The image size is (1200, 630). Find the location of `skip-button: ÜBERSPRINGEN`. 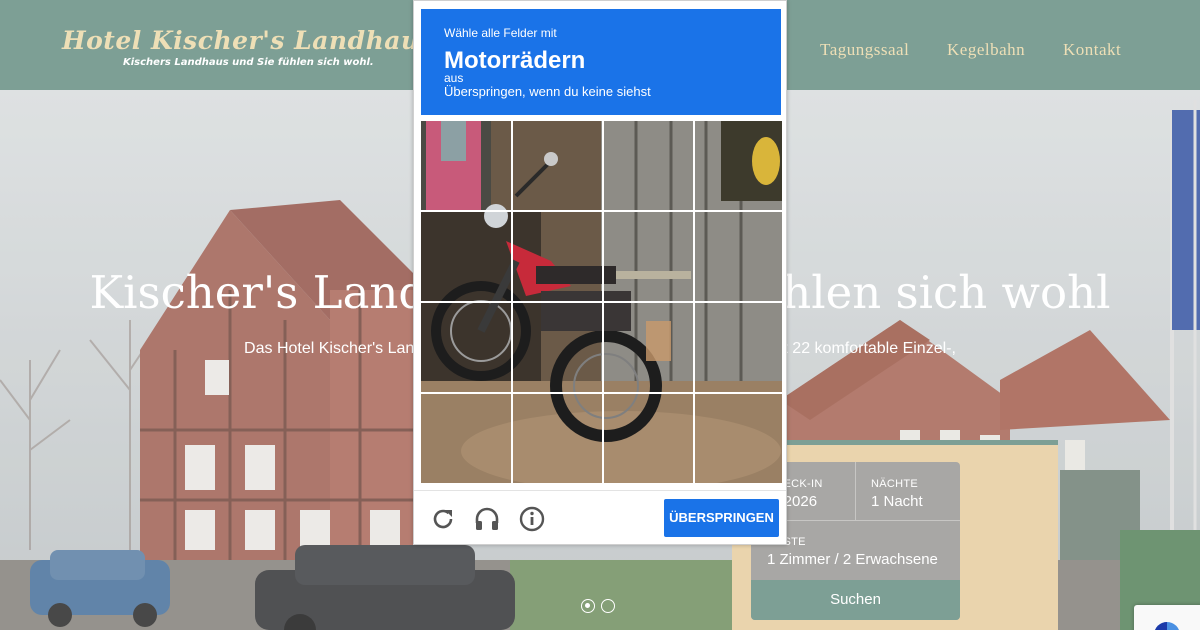

skip-button: ÜBERSPRINGEN is located at coordinates (721, 518).